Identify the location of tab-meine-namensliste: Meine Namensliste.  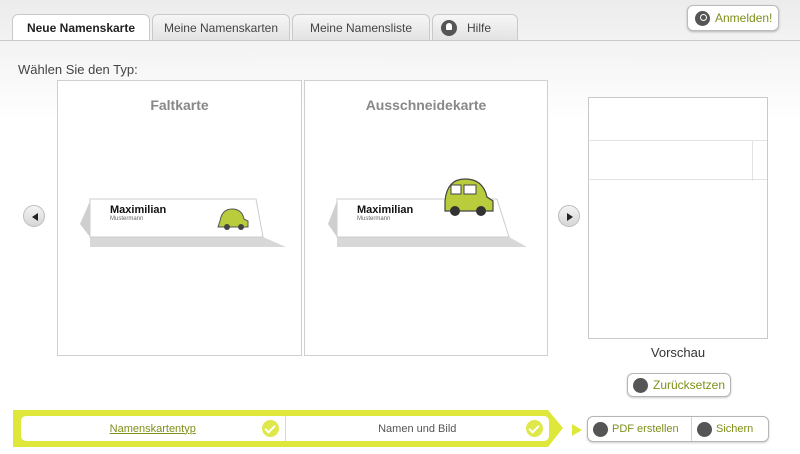
(361, 27).